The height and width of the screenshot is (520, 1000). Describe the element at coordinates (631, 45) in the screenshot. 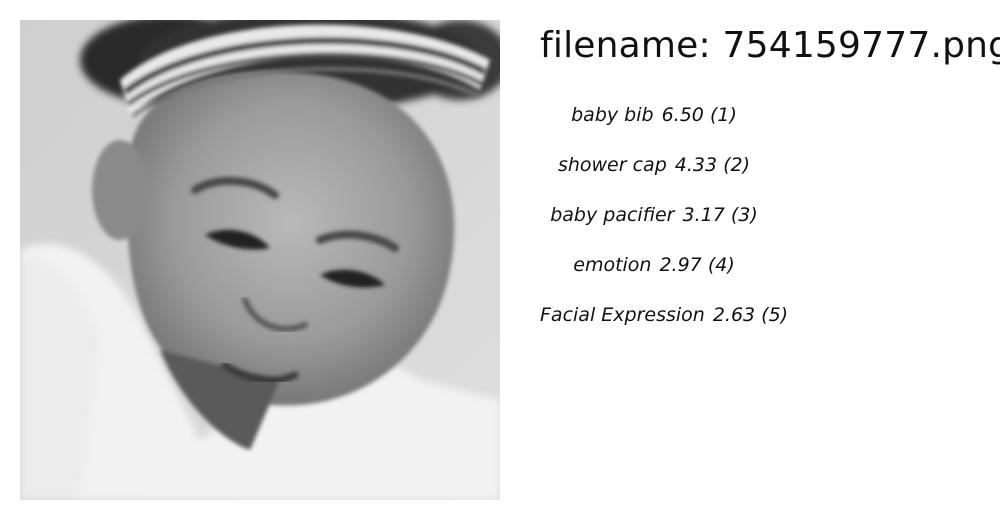

I see `filename-prefix: filename:` at that location.